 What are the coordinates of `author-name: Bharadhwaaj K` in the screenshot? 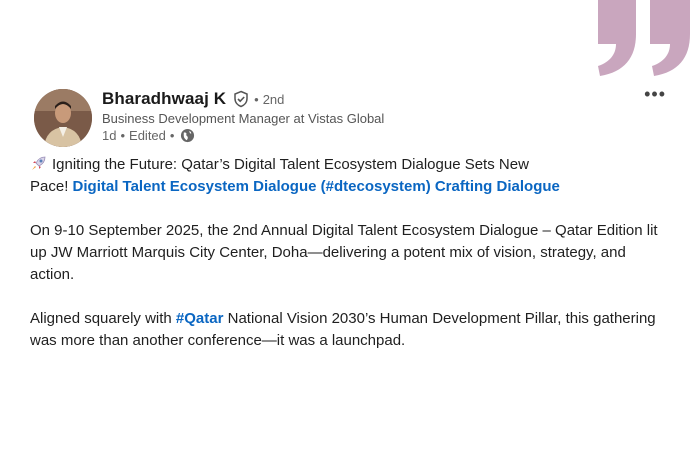 It's located at (164, 99).